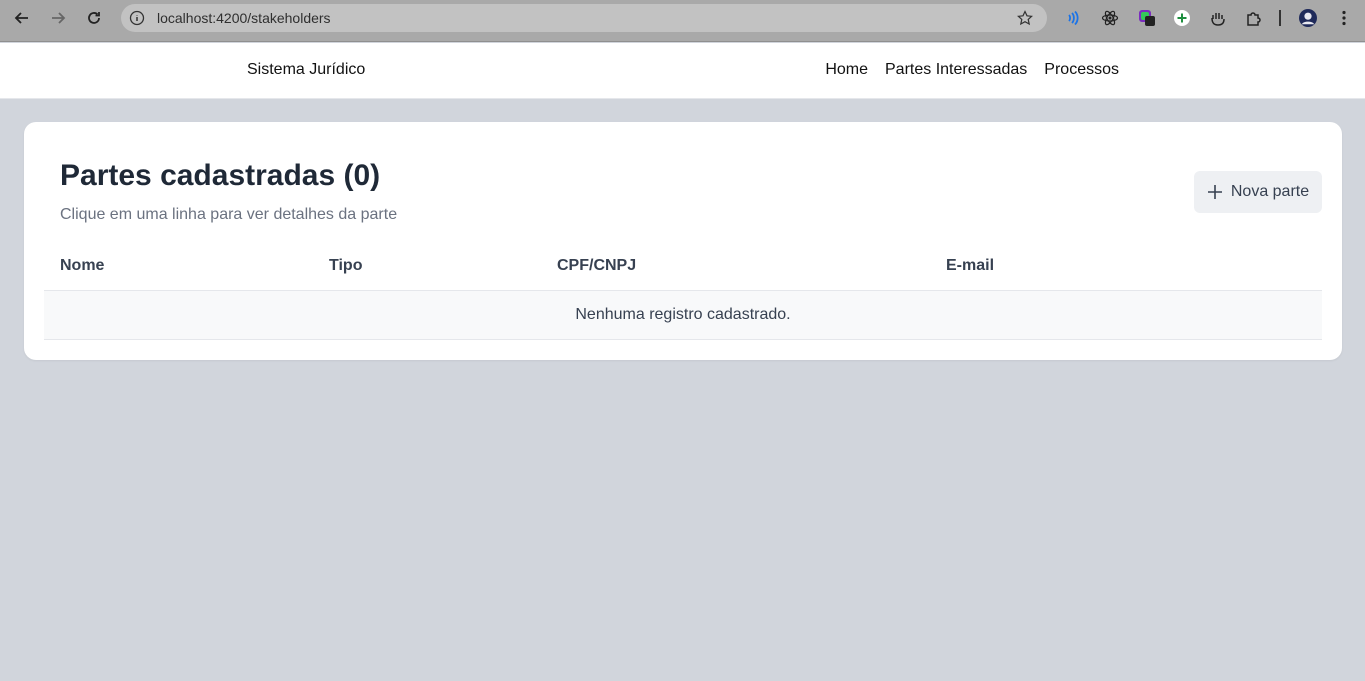  Describe the element at coordinates (1214, 192) in the screenshot. I see `plus-icon` at that location.